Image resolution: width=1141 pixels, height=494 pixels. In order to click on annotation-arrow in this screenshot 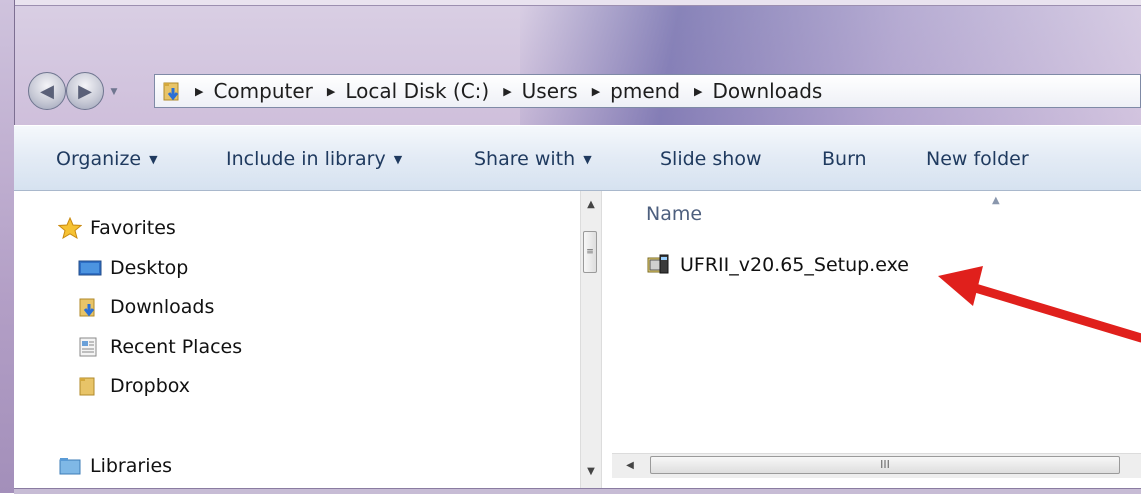, I will do `click(1039, 304)`.